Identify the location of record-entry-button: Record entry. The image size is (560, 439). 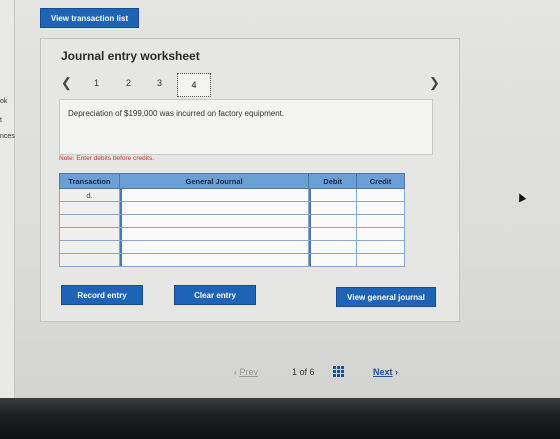
(102, 295).